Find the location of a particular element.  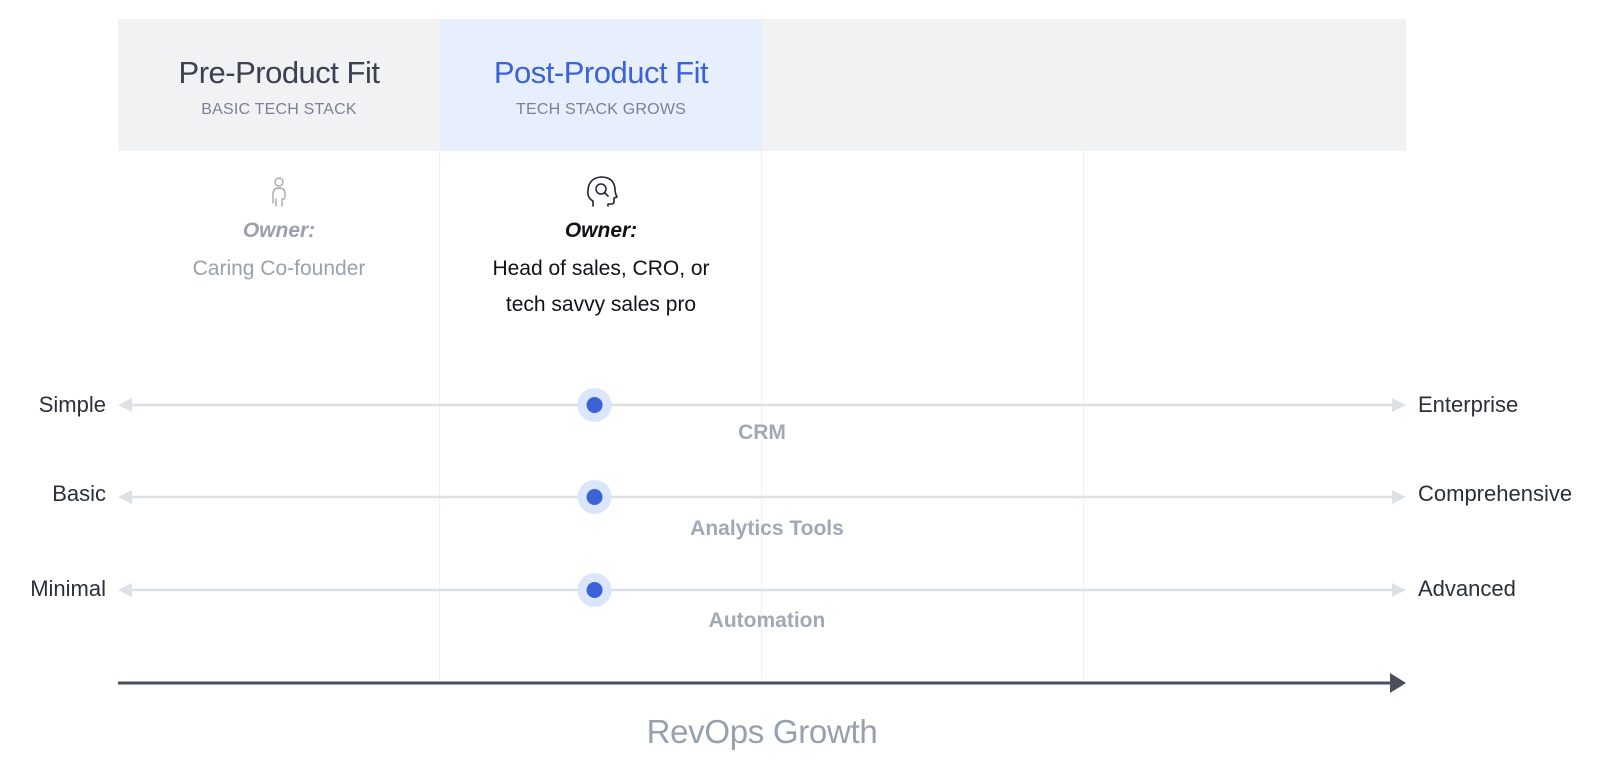

scale-right-label: Advanced is located at coordinates (1467, 588).